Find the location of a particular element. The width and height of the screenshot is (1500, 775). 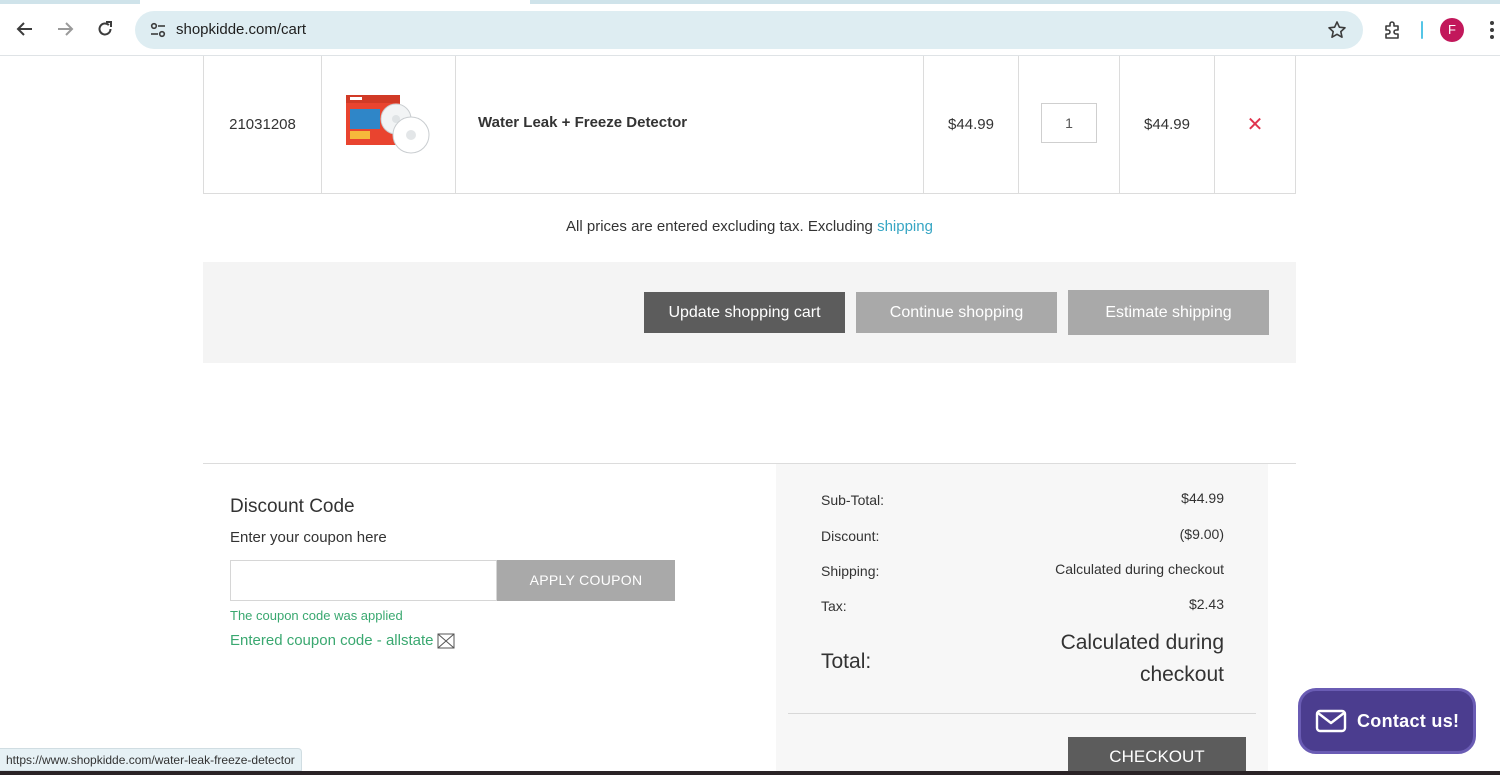

reload-icon is located at coordinates (105, 28).